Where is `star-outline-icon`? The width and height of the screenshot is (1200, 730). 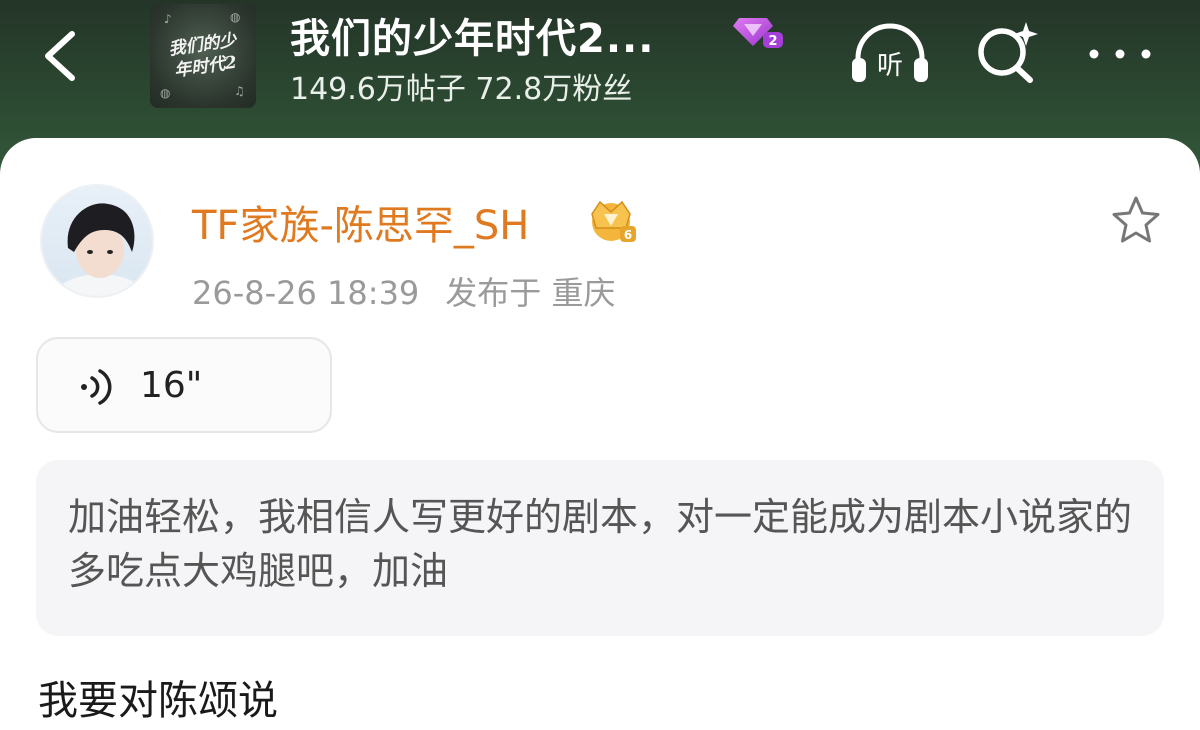 star-outline-icon is located at coordinates (1136, 219).